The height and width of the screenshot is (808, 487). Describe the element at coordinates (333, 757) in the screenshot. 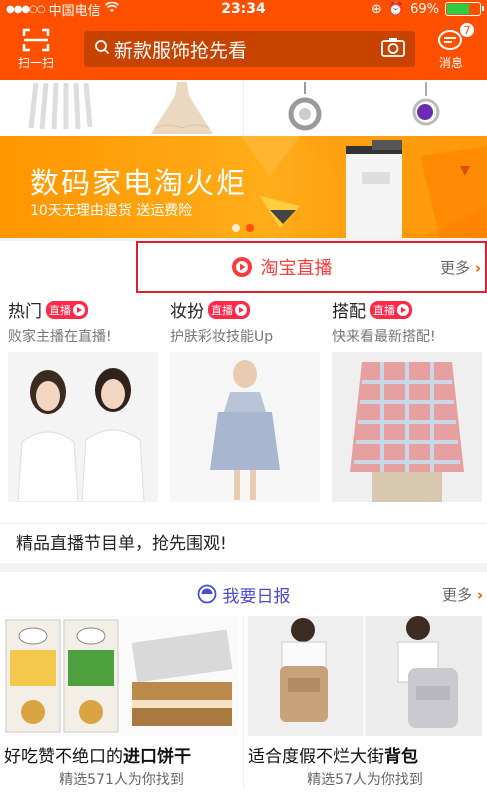

I see `daily-card-title: 适合度假不烂大街背包` at that location.